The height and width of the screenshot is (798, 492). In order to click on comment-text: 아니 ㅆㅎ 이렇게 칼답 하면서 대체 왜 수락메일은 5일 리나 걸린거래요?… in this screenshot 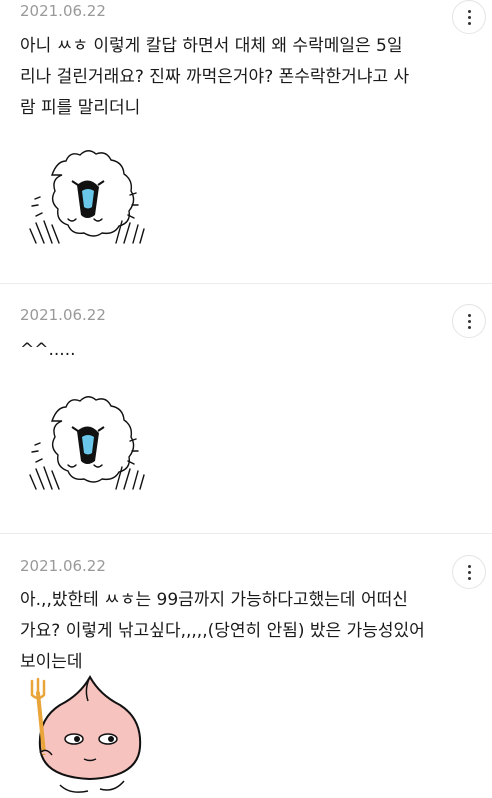, I will do `click(215, 77)`.